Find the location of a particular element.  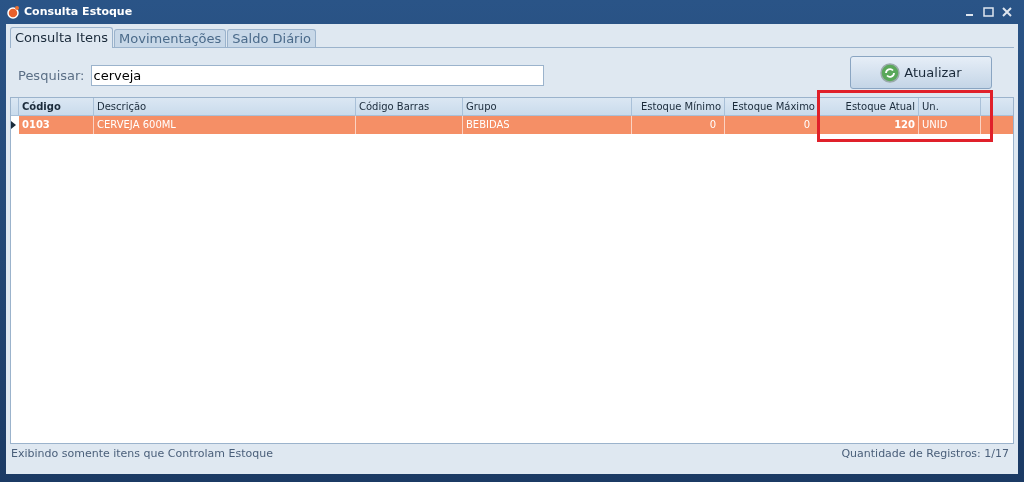

table-cell: 0103 is located at coordinates (56, 125).